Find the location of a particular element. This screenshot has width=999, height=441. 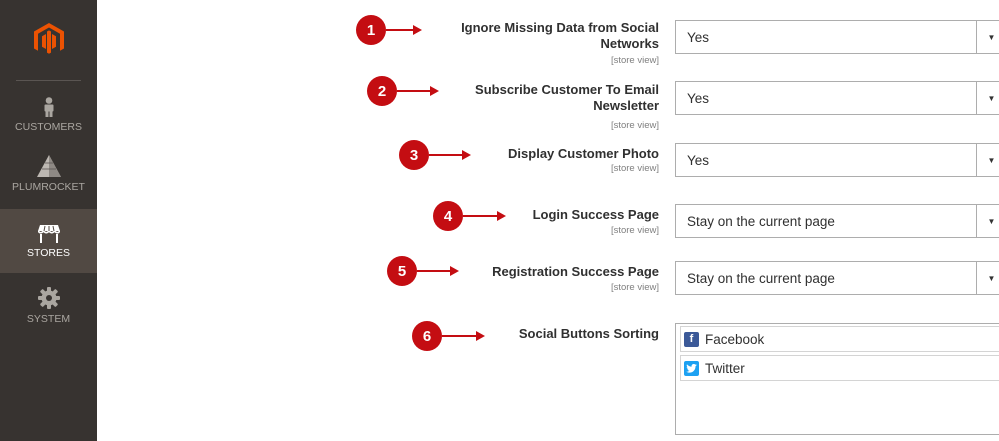

sidebar-item-stores: STORES is located at coordinates (48, 241).